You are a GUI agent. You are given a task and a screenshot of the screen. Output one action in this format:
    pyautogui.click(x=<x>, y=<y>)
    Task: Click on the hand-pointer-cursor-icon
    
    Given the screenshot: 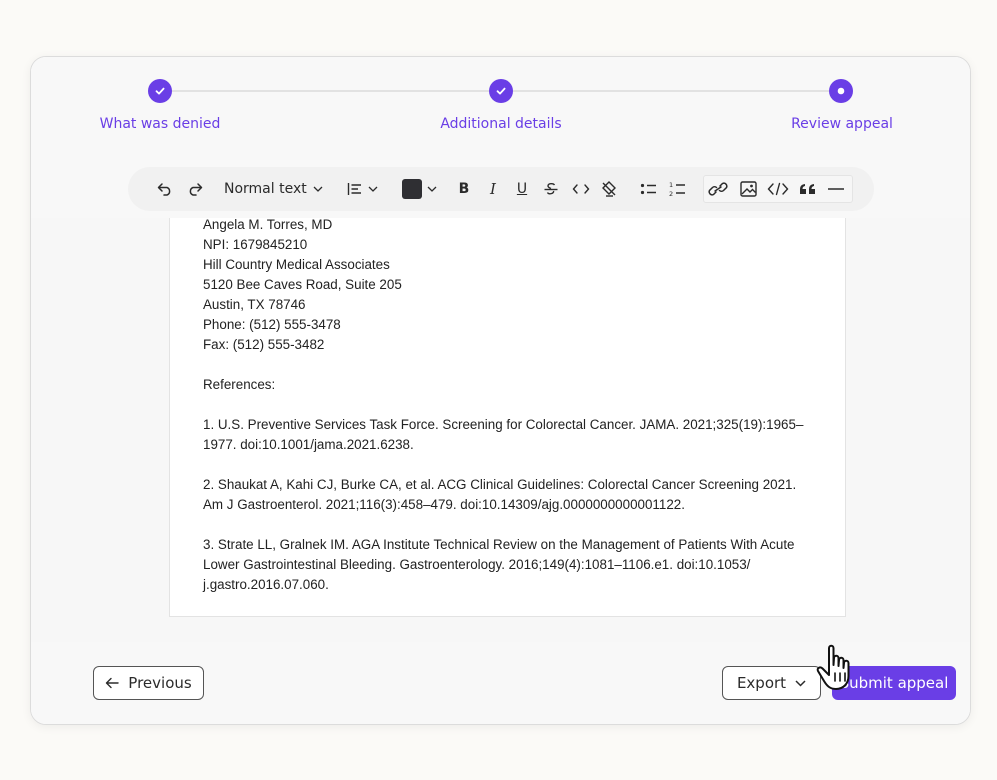 What is the action you would take?
    pyautogui.click(x=833, y=667)
    